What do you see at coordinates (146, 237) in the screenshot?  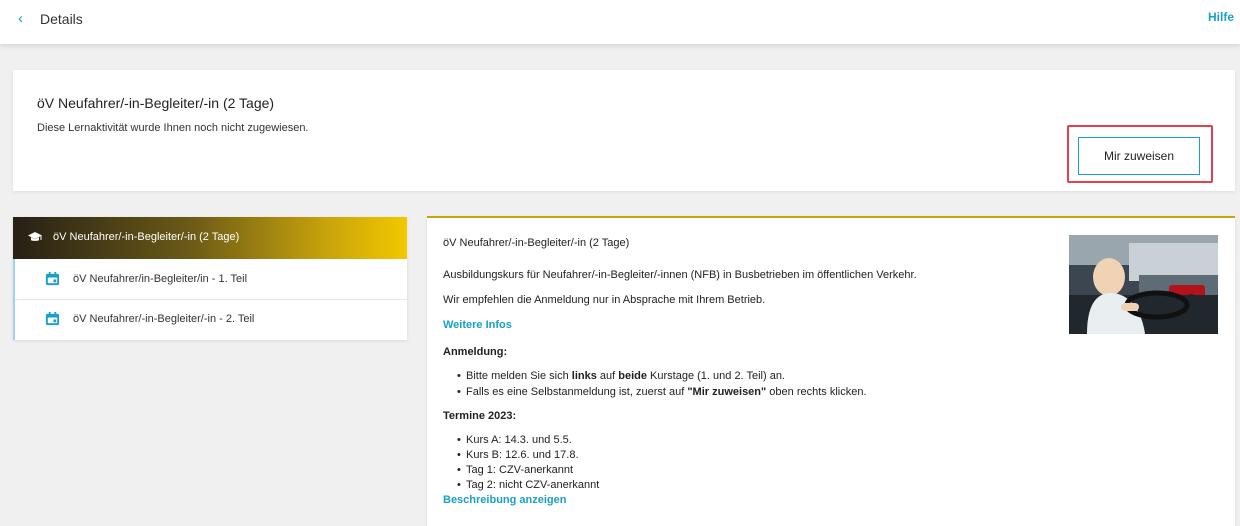 I see `sidebar-item-label: öV Neufahrer/-in-Begleiter/-in (2 Tage)` at bounding box center [146, 237].